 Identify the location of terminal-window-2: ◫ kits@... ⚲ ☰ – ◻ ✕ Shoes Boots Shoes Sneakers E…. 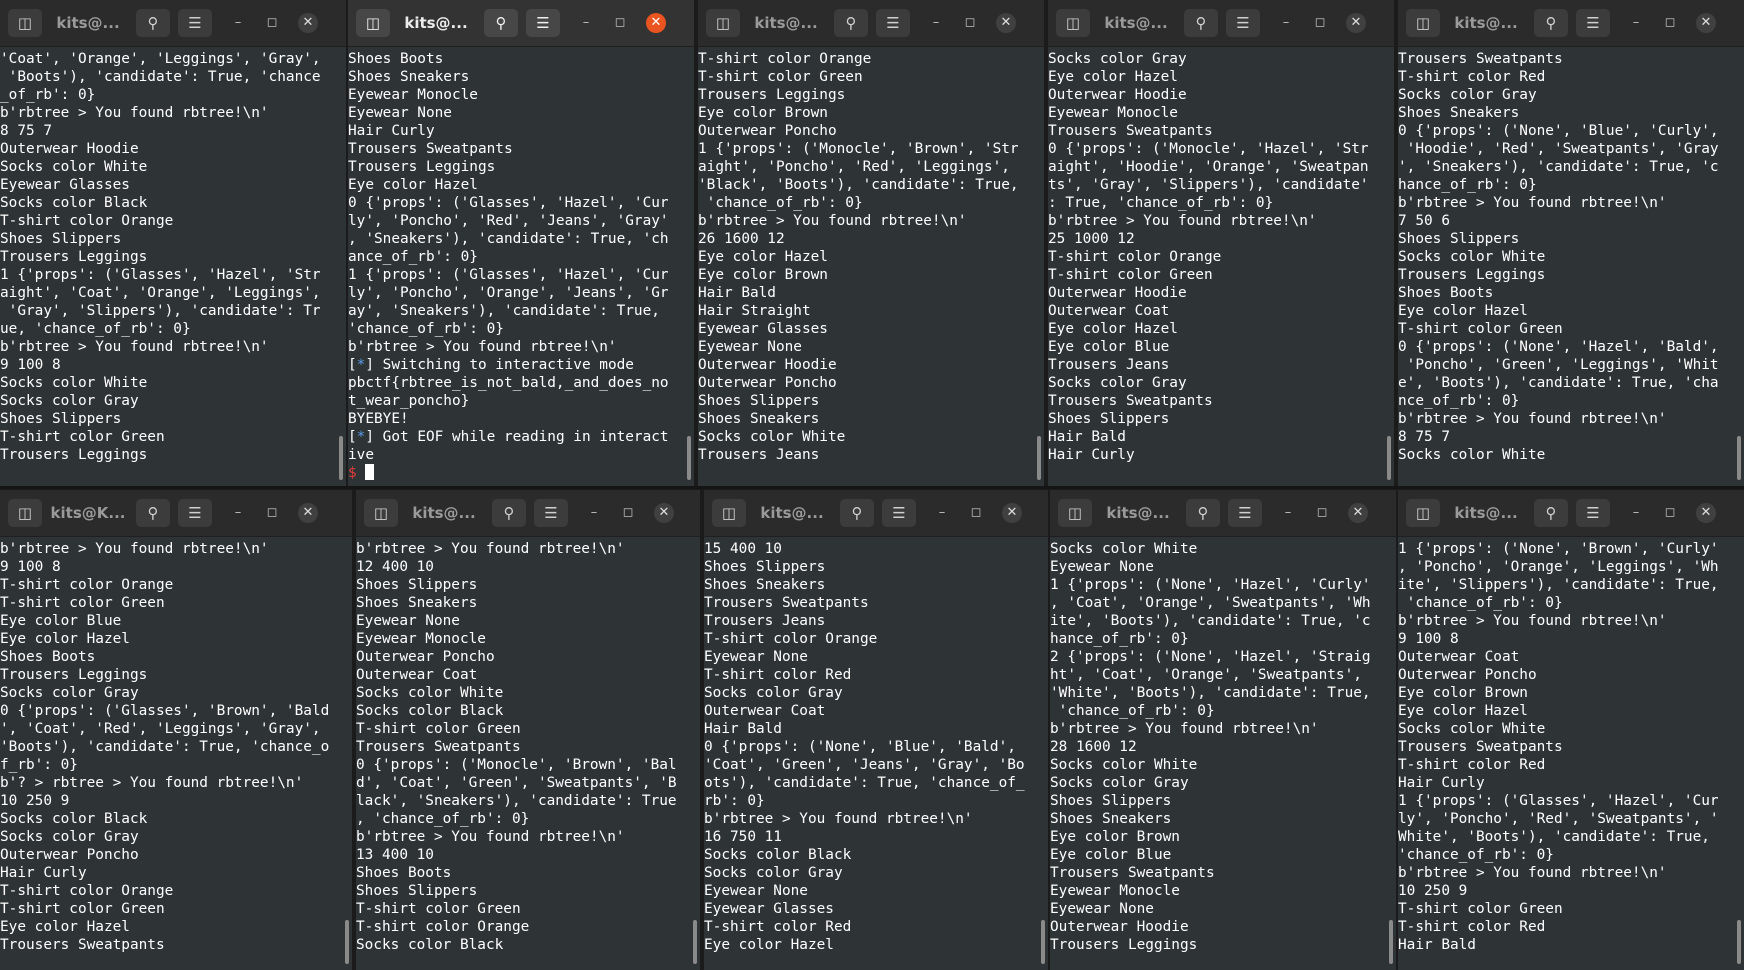
(521, 243).